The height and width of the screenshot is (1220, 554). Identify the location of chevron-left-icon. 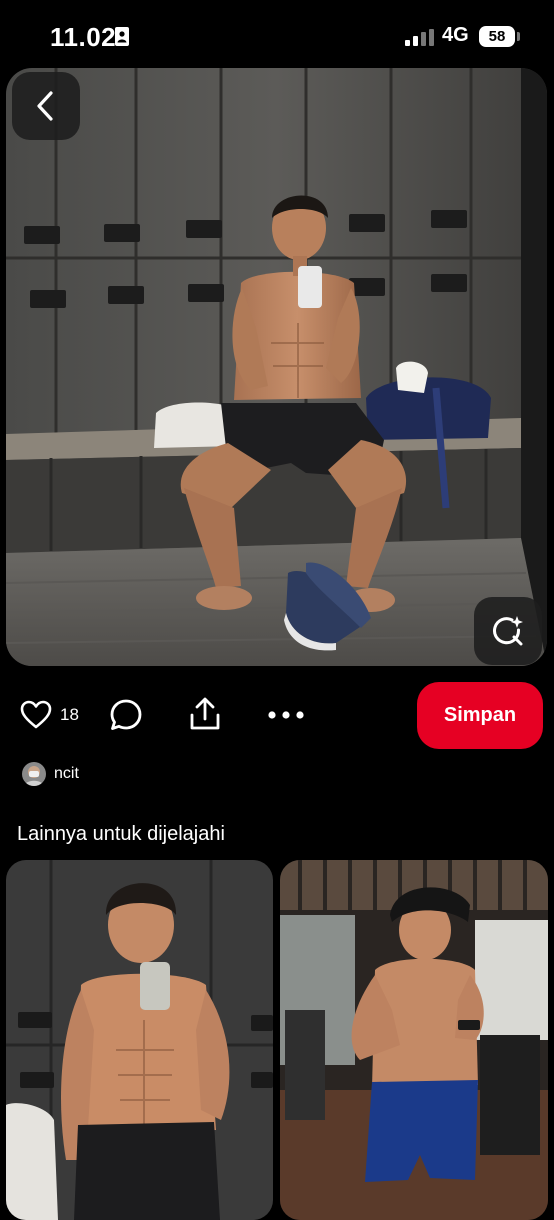
(45, 106).